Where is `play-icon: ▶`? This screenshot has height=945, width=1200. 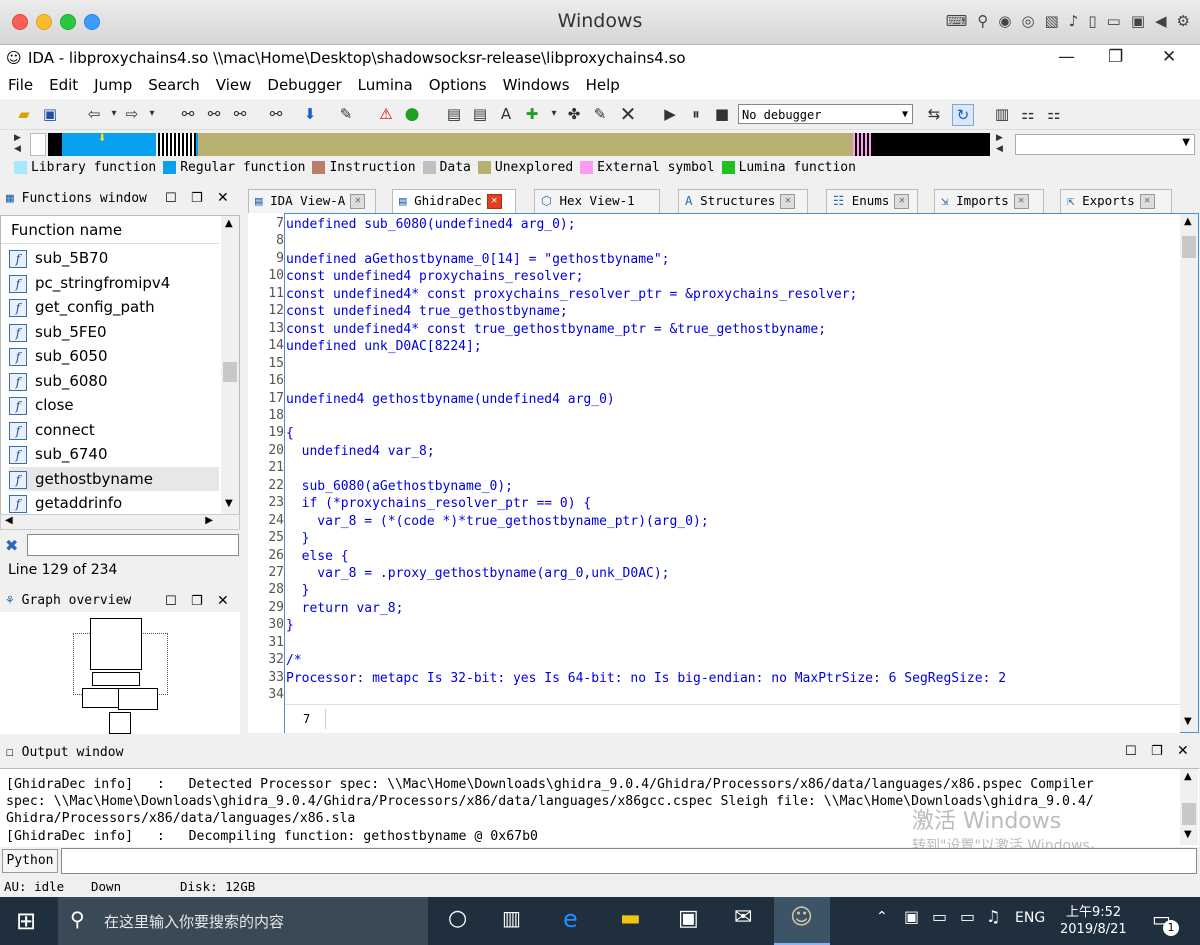
play-icon: ▶ is located at coordinates (670, 114).